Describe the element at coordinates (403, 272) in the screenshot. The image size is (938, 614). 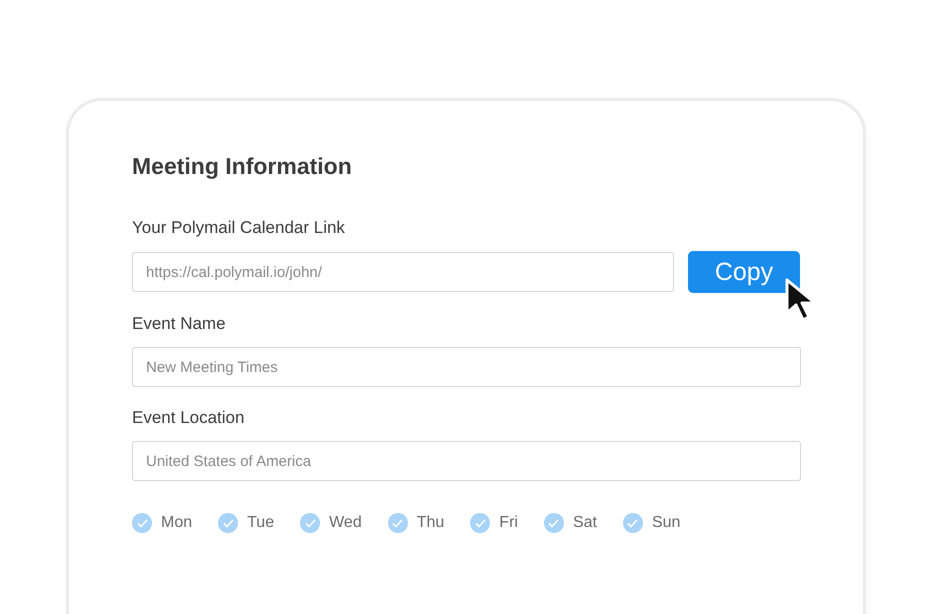
I see `link-field: https://cal.polymail.io/john/` at that location.